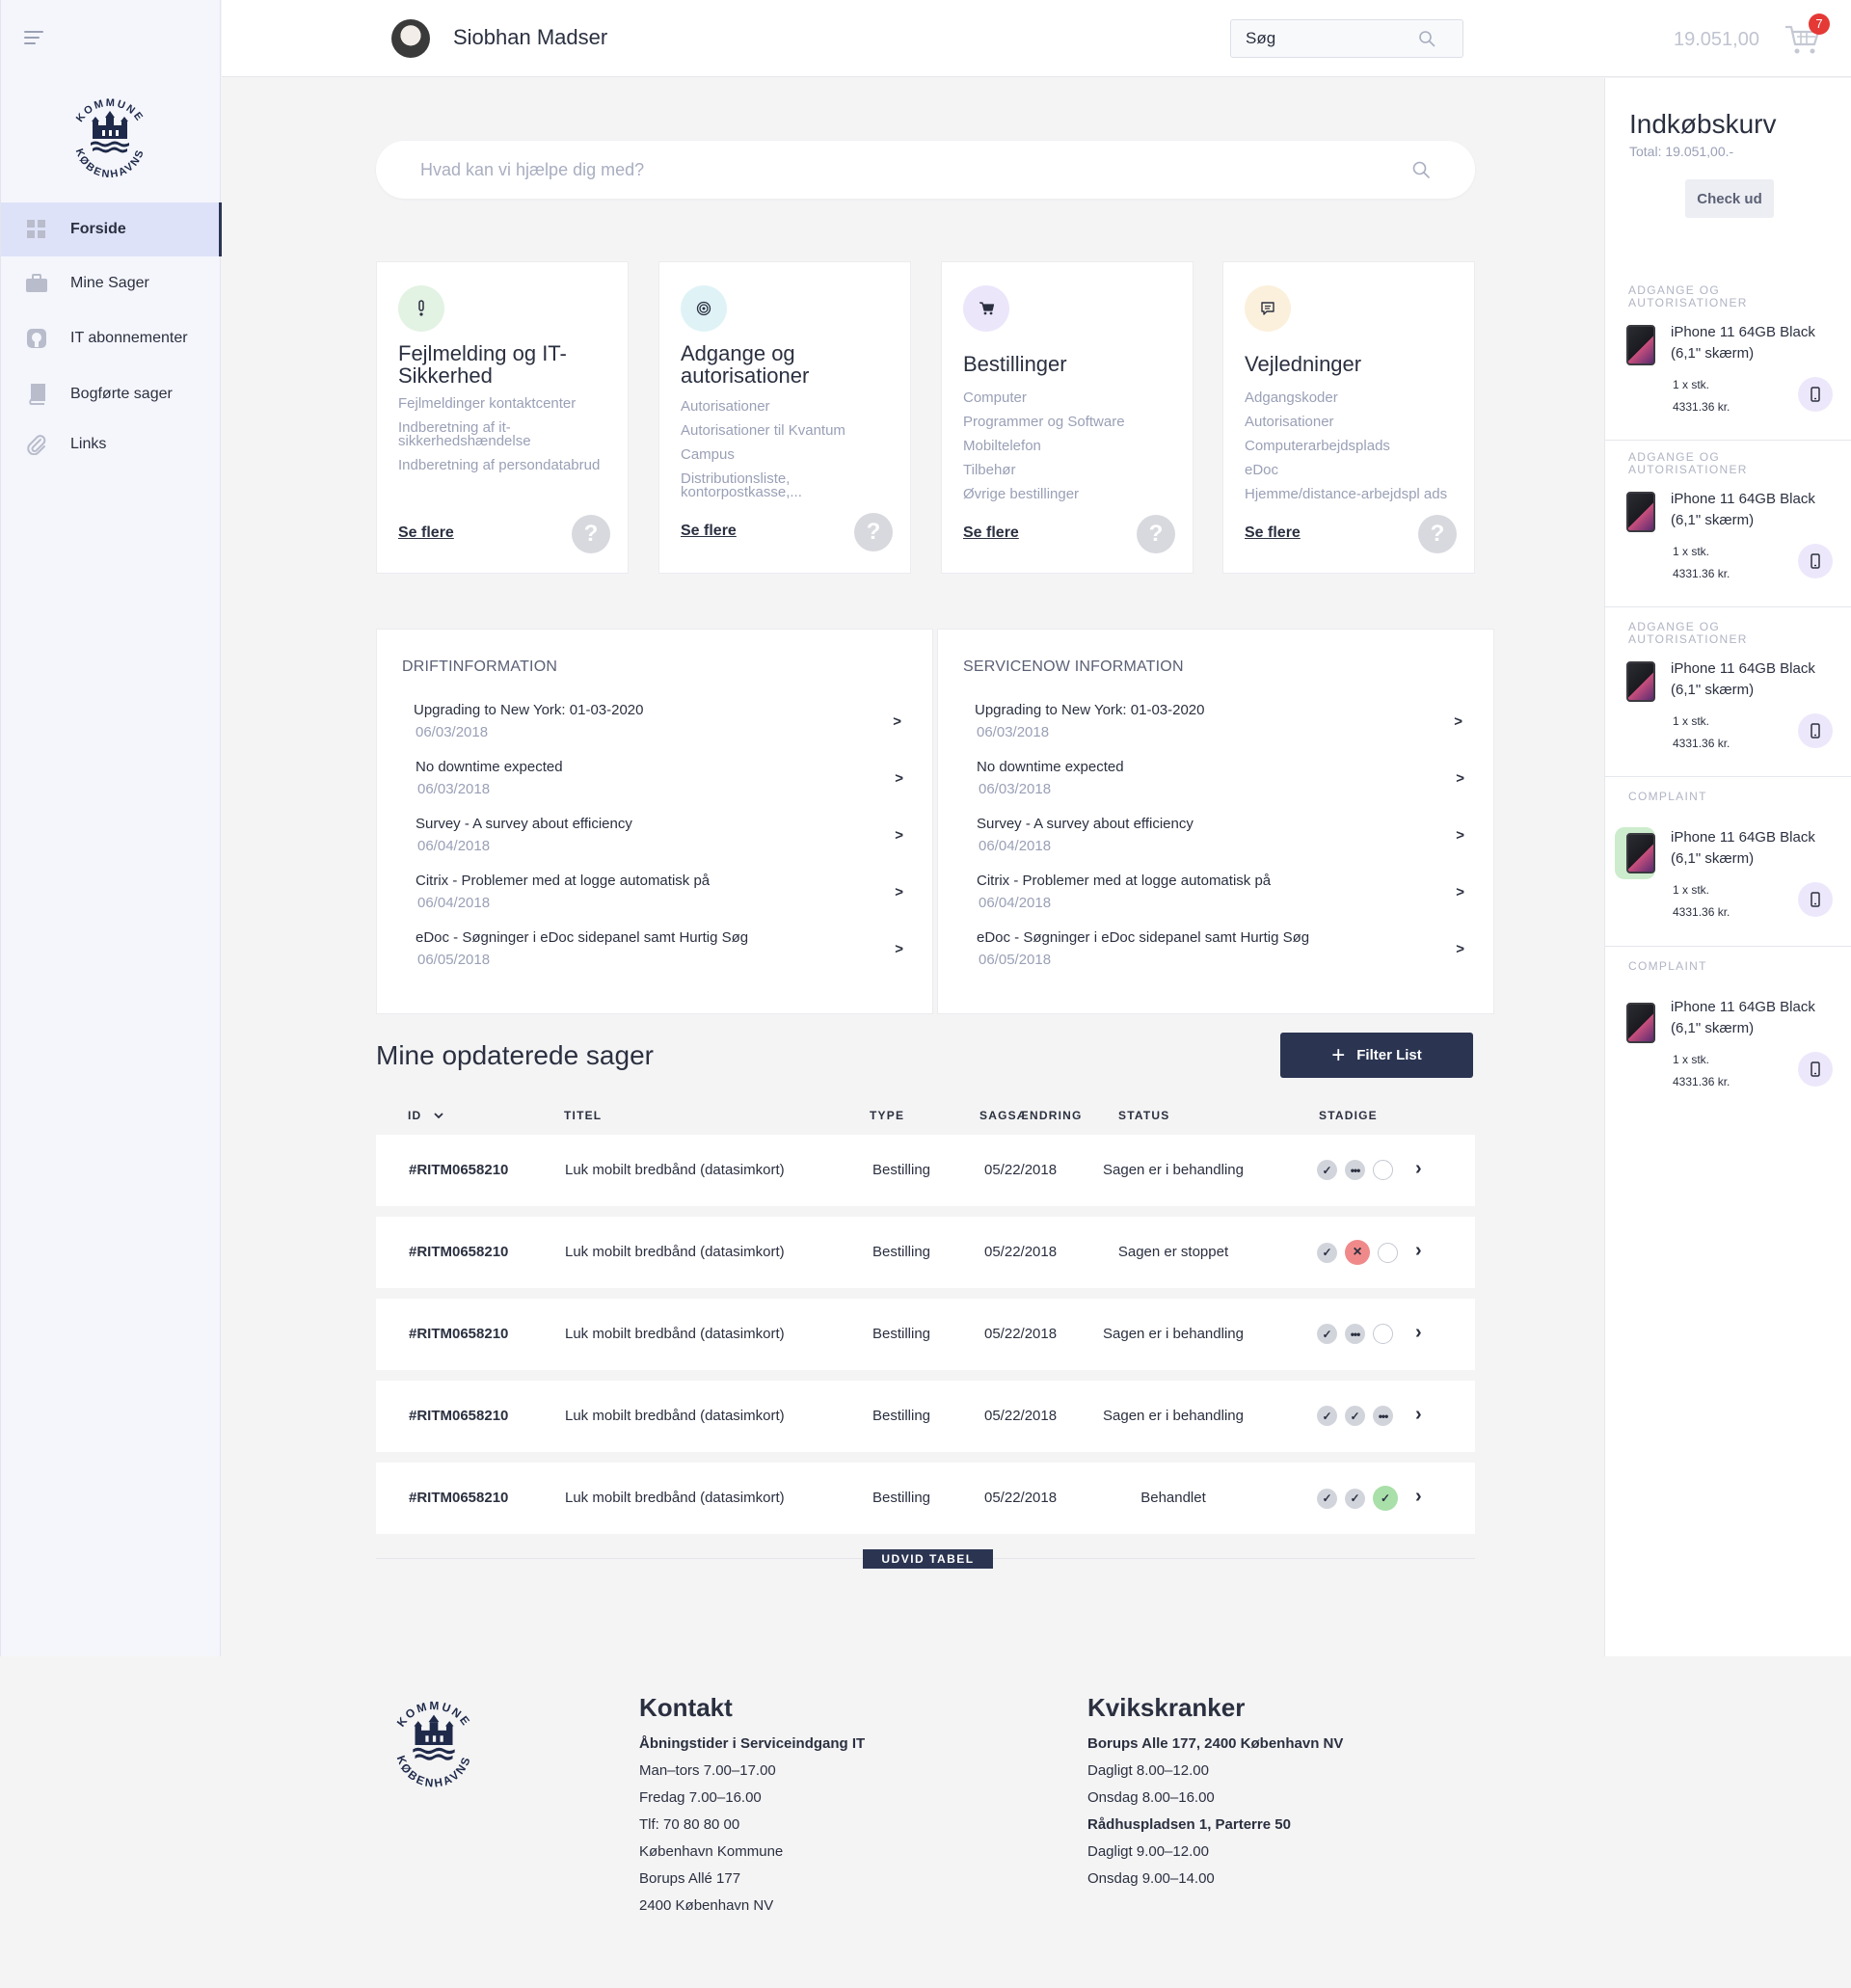 The height and width of the screenshot is (1988, 1851). Describe the element at coordinates (410, 38) in the screenshot. I see `avatar` at that location.